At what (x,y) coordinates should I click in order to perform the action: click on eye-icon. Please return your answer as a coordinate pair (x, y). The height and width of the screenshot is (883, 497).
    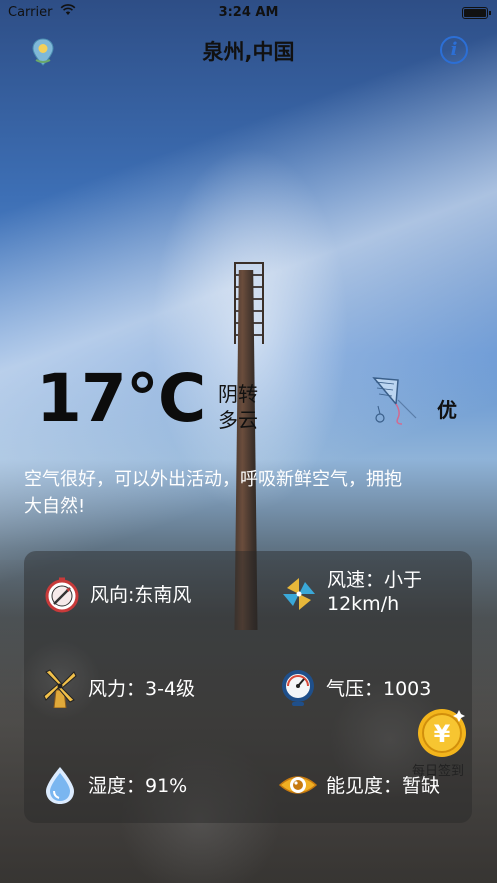
    Looking at the image, I should click on (298, 785).